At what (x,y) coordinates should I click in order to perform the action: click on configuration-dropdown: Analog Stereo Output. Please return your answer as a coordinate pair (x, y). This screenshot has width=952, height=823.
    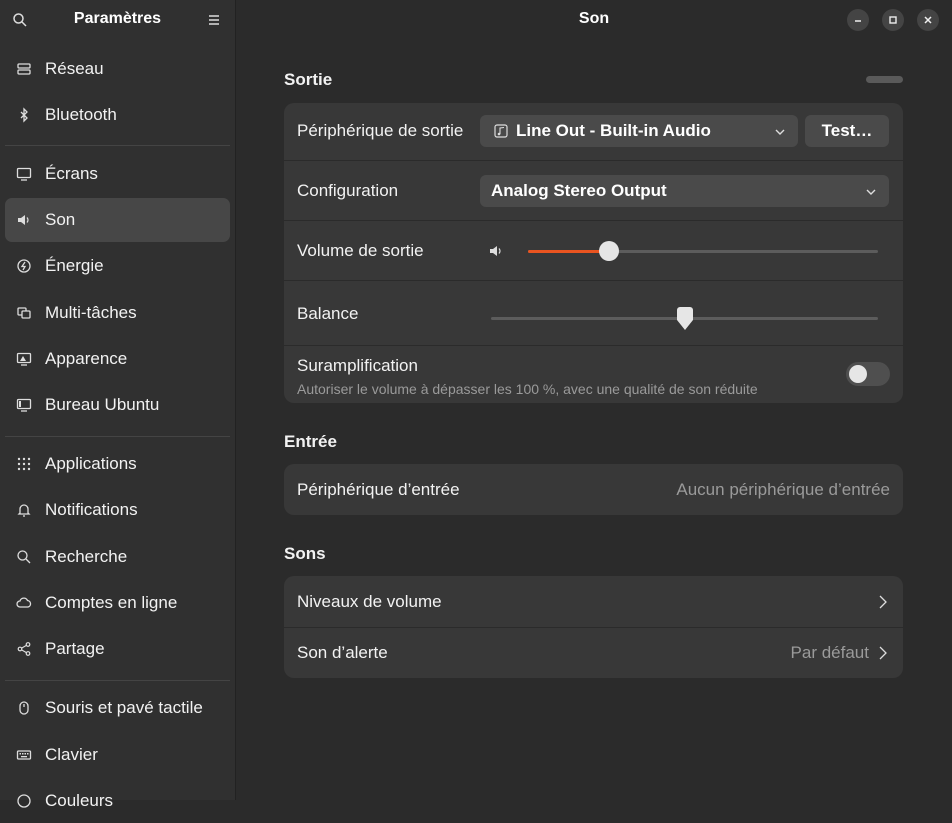
    Looking at the image, I should click on (684, 191).